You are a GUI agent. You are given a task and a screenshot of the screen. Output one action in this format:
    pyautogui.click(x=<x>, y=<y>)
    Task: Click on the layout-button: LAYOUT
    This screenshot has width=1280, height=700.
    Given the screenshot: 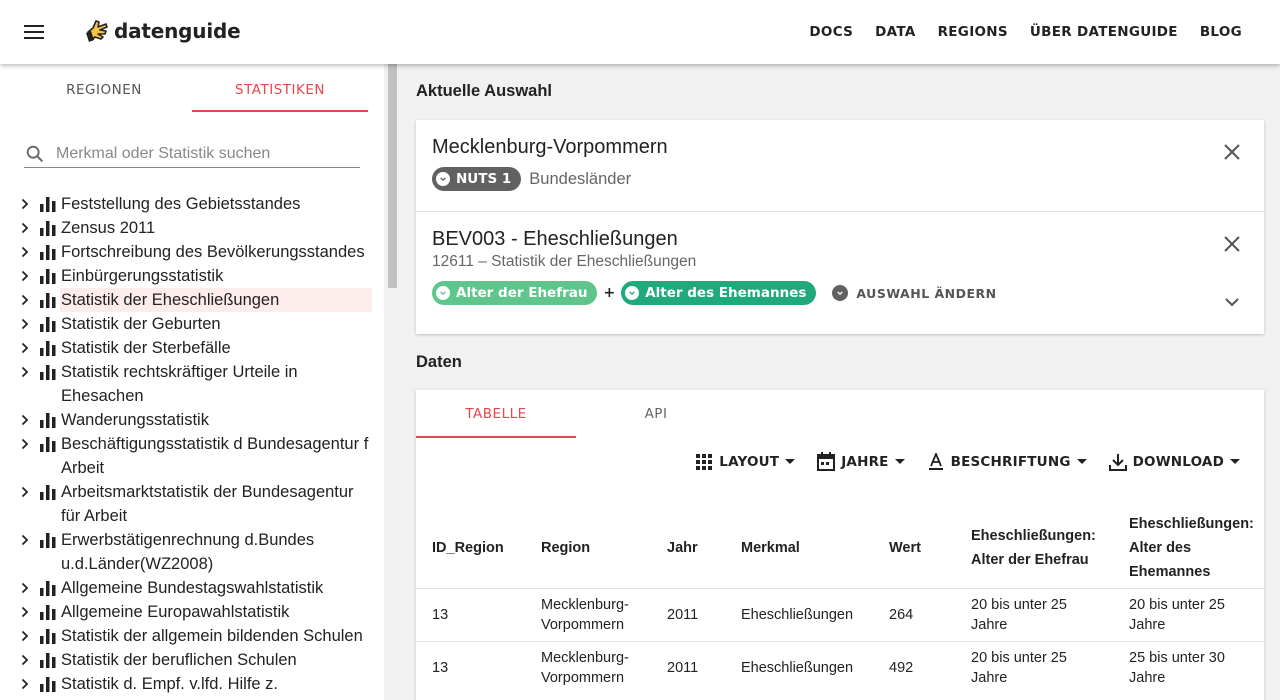 What is the action you would take?
    pyautogui.click(x=745, y=462)
    